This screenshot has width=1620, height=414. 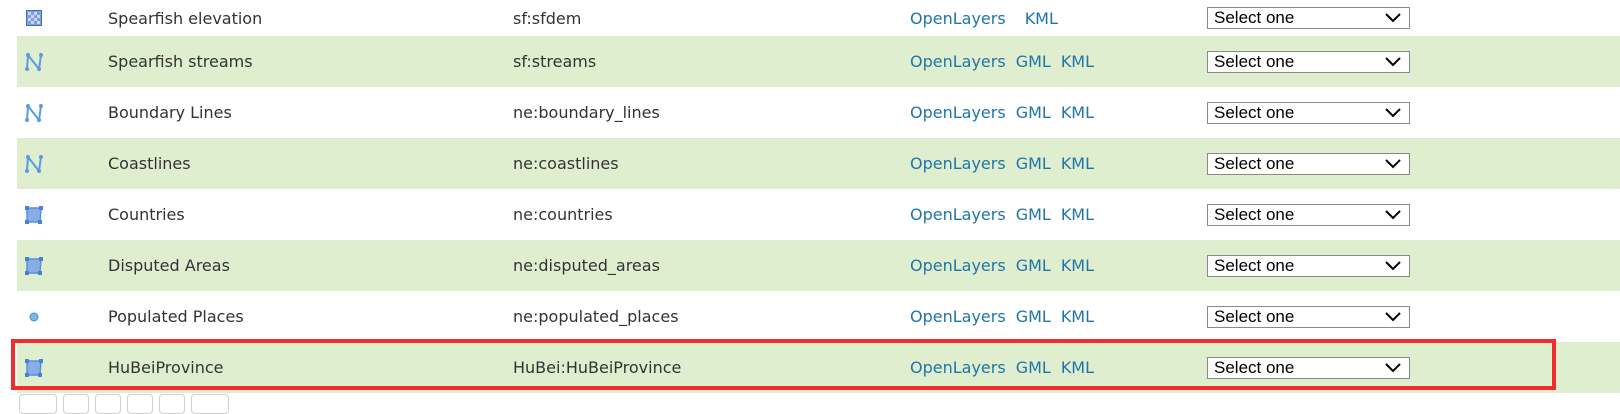 I want to click on layer-name: ne:disputed_areas, so click(x=586, y=265).